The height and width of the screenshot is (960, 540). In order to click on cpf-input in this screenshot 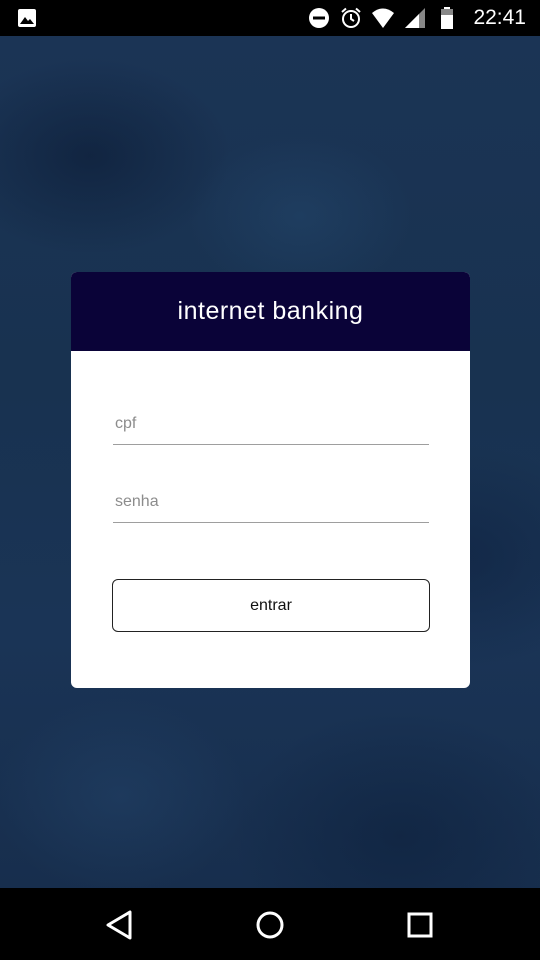, I will do `click(271, 424)`.